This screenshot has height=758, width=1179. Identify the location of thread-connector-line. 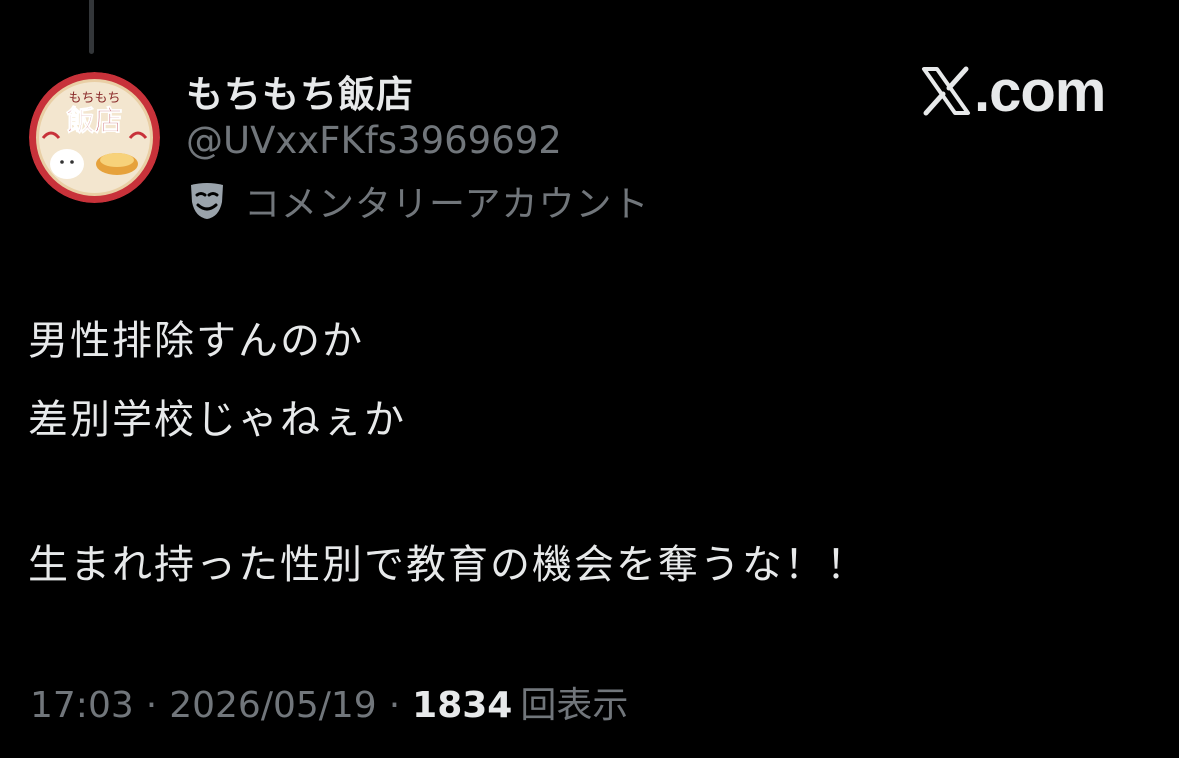
(91, 27).